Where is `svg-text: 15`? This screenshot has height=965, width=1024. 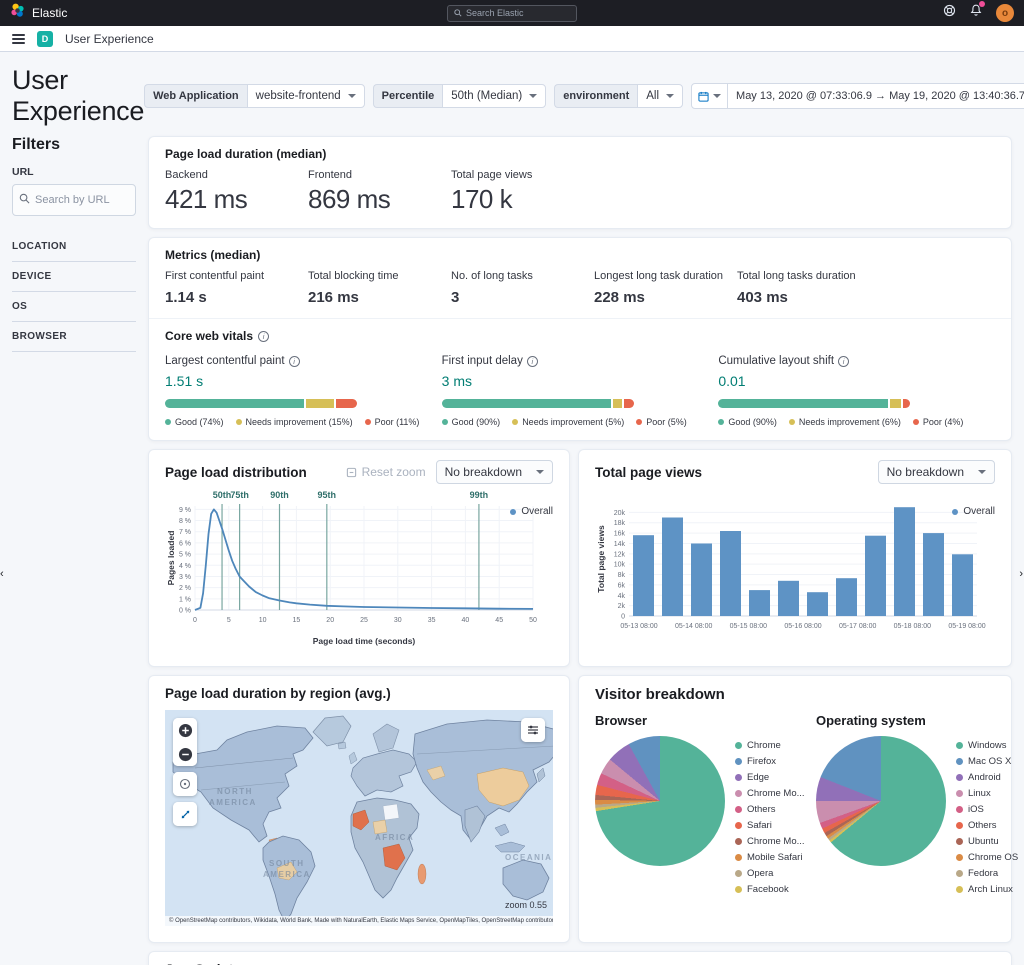
svg-text: 15 is located at coordinates (297, 620).